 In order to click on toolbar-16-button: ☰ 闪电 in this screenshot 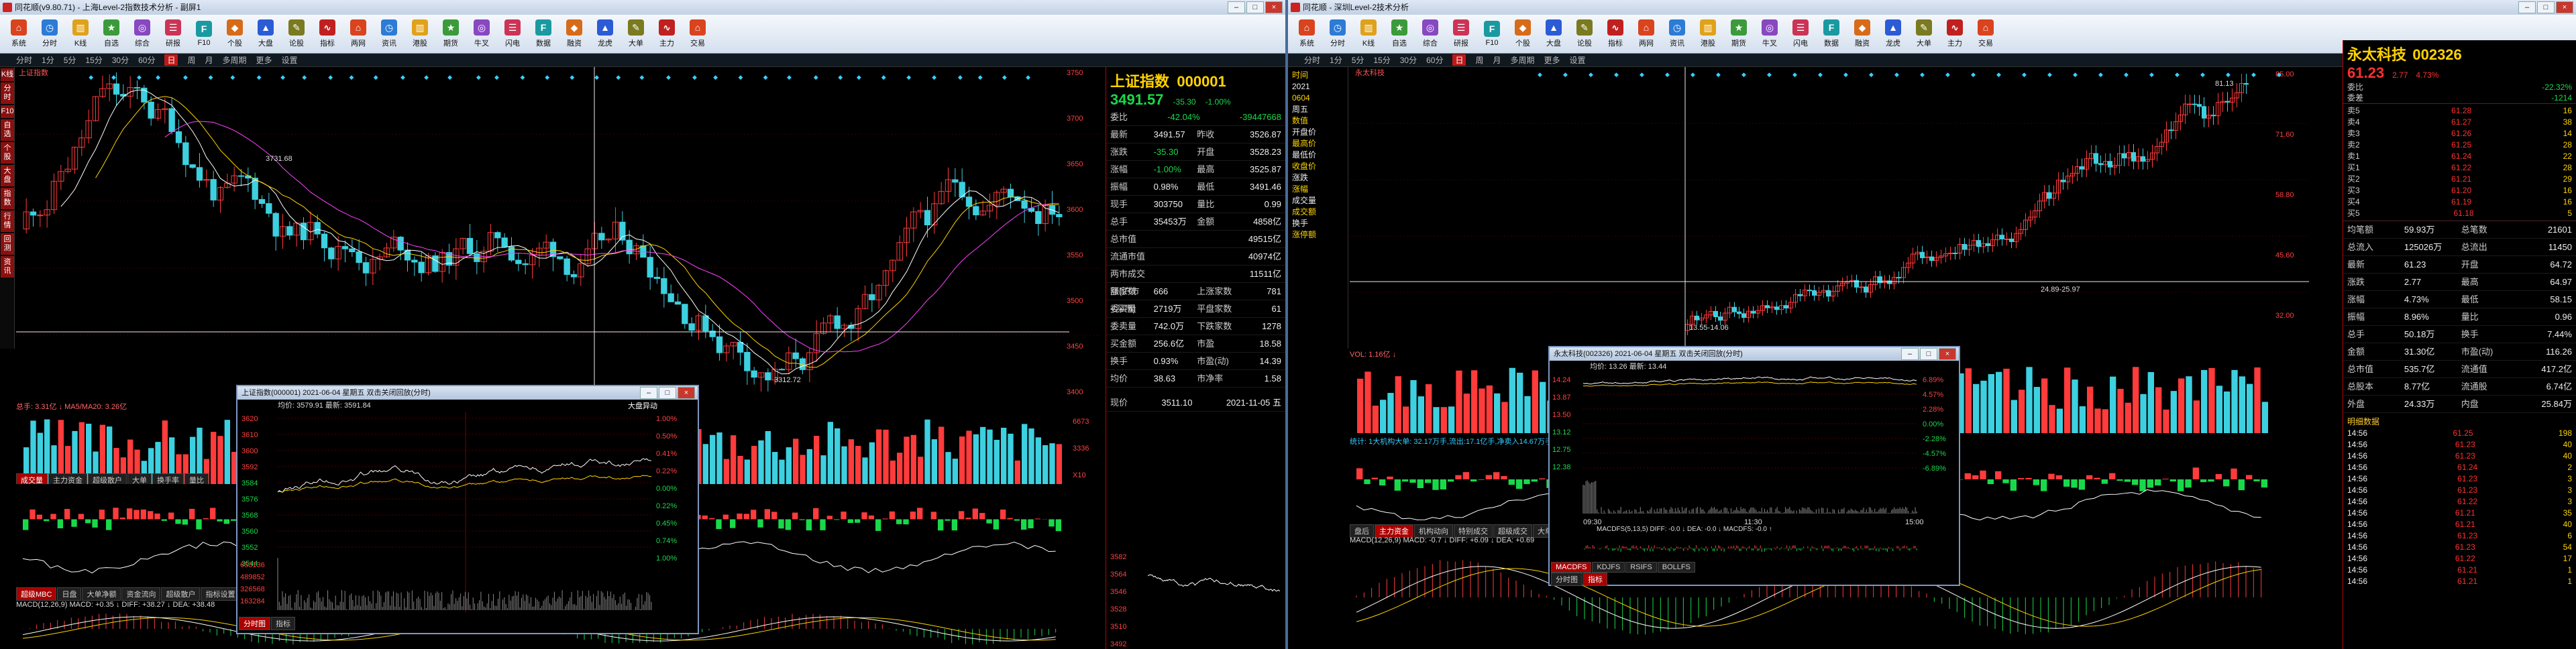, I will do `click(1800, 34)`.